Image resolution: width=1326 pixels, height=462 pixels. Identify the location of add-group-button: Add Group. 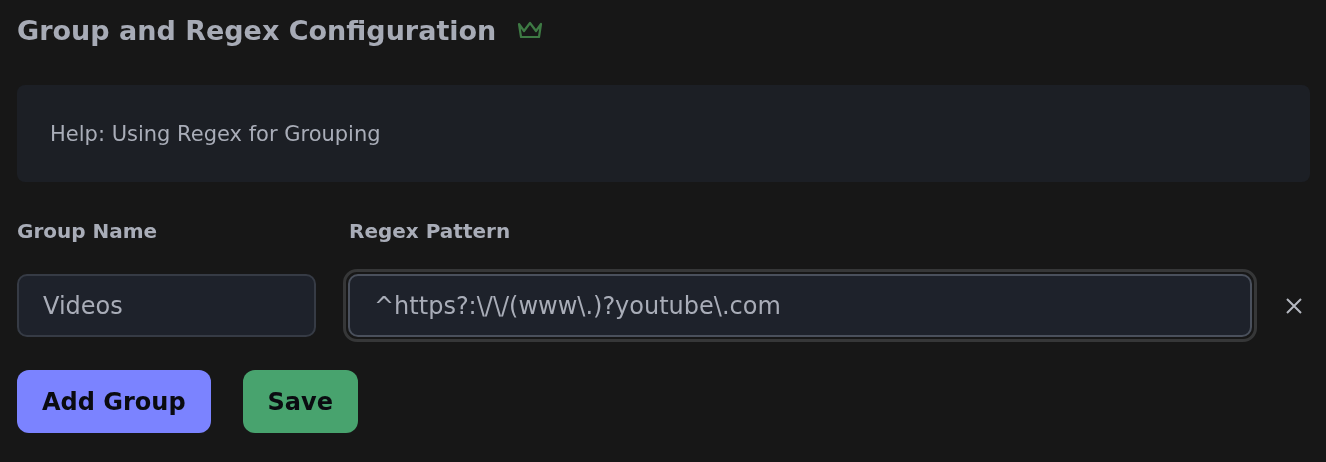
(114, 401).